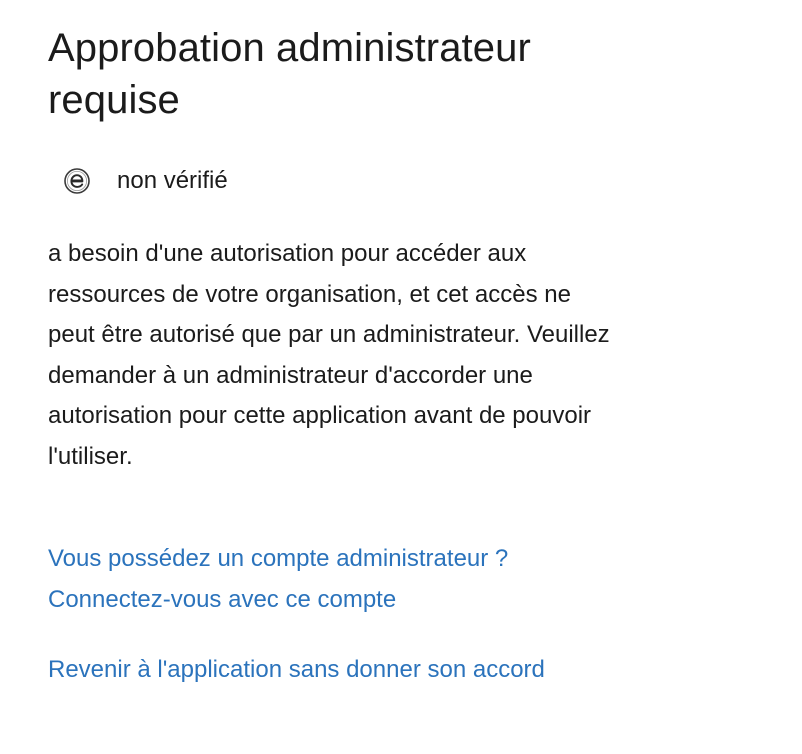 The width and height of the screenshot is (802, 754). I want to click on description-line: l'utiliser., so click(90, 456).